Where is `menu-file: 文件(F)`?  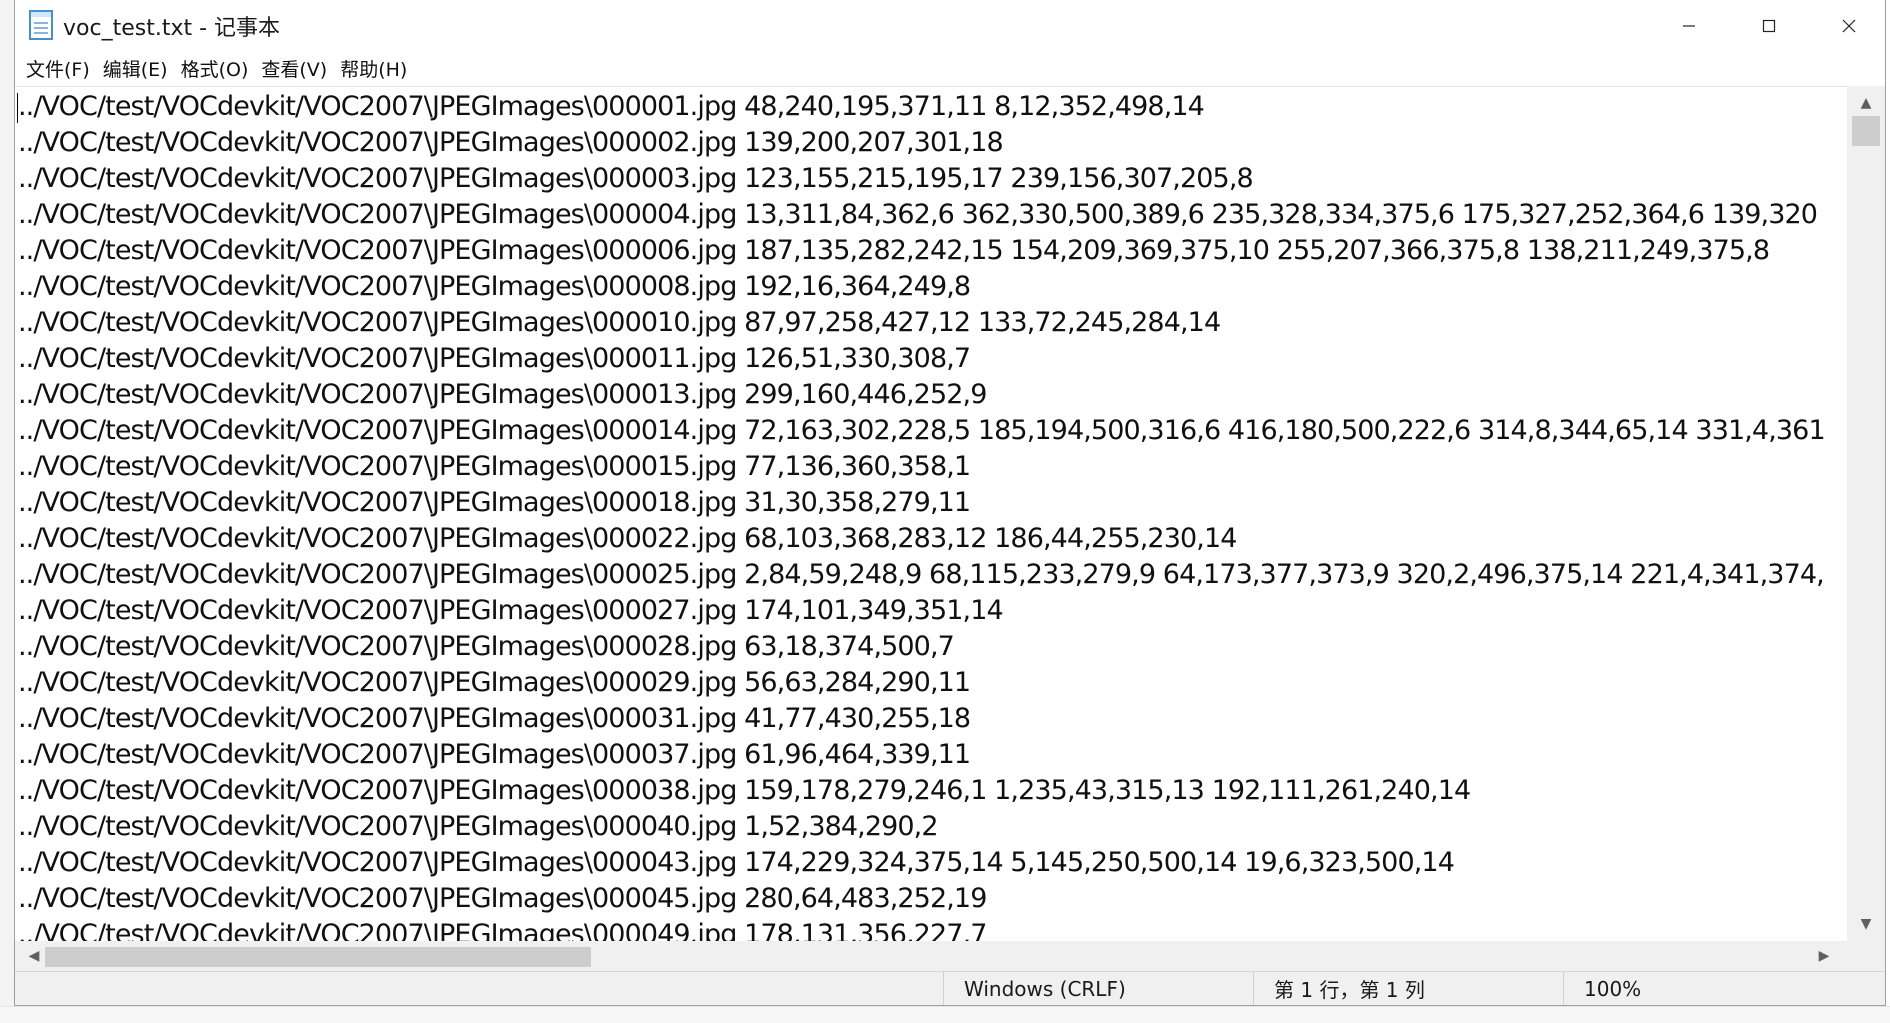 menu-file: 文件(F) is located at coordinates (58, 68).